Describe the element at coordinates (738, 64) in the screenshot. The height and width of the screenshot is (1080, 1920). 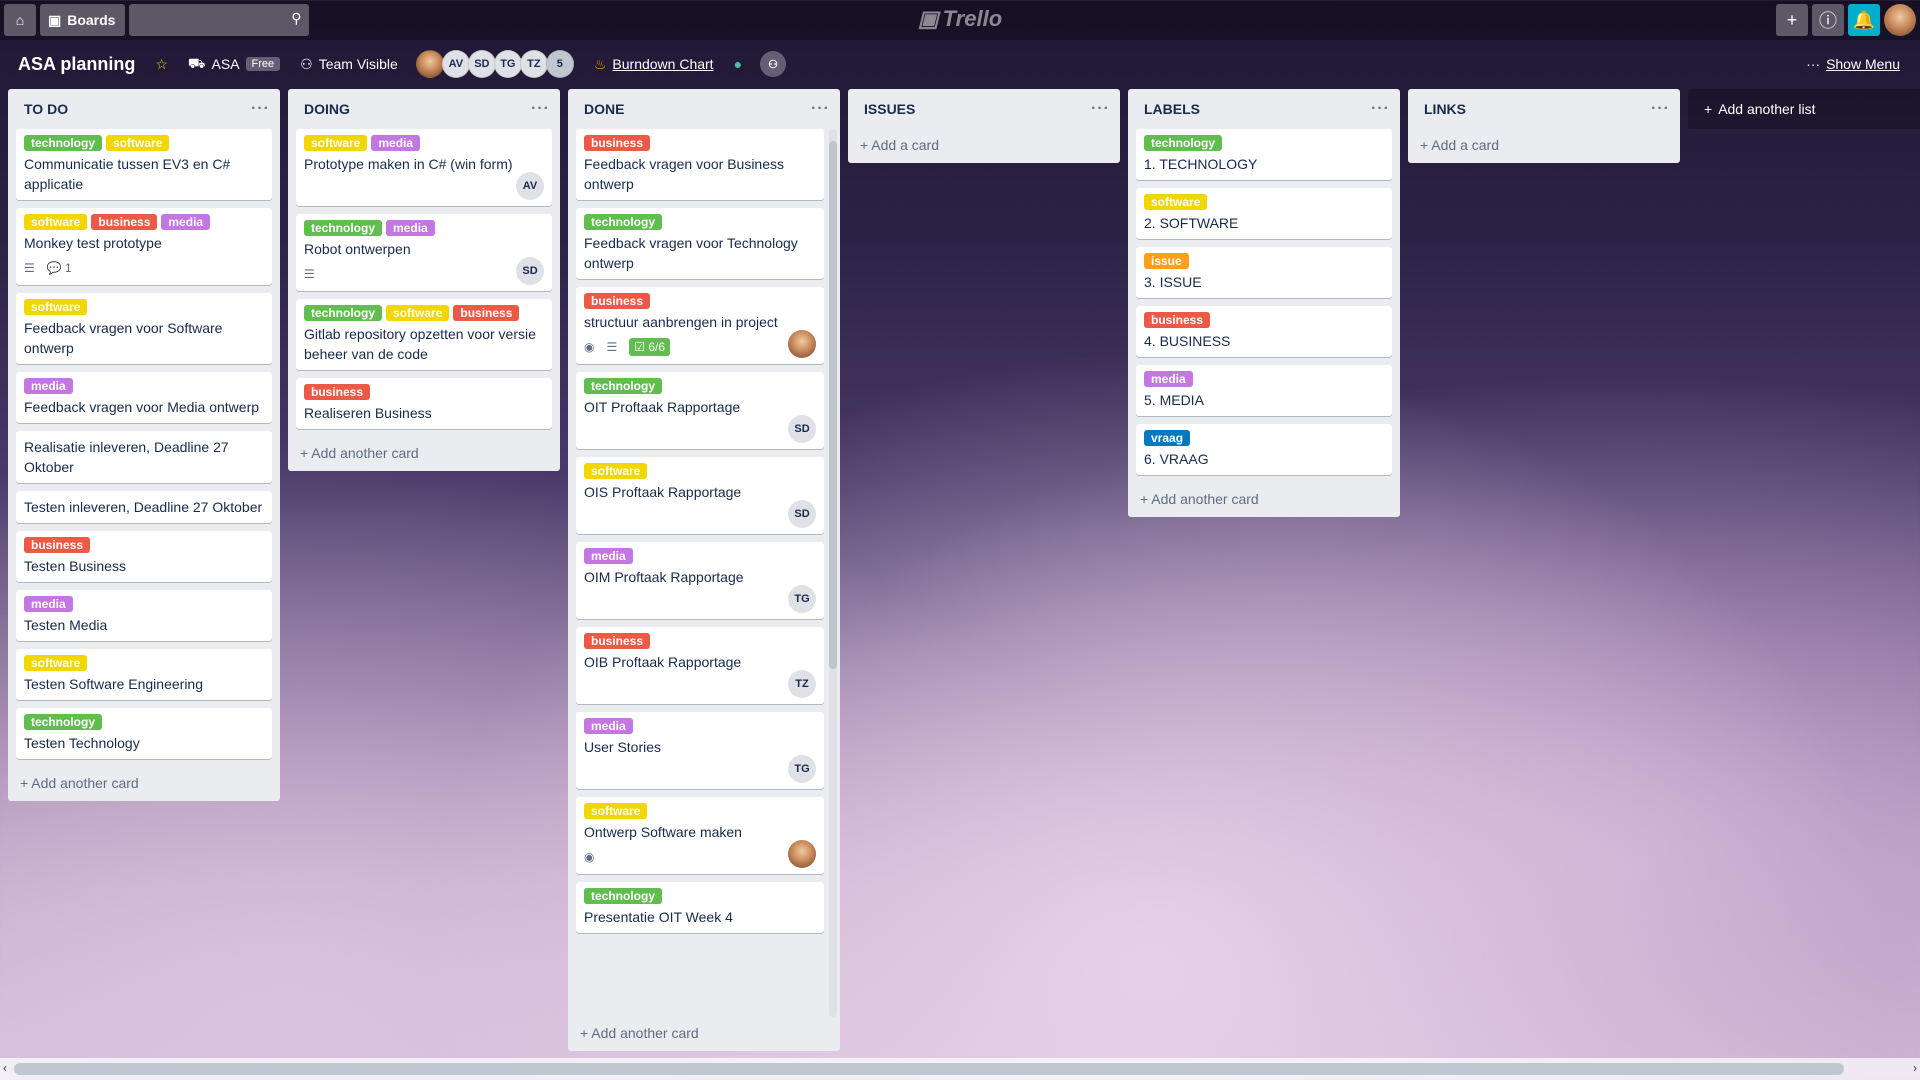
I see `powerup-icon: ●` at that location.